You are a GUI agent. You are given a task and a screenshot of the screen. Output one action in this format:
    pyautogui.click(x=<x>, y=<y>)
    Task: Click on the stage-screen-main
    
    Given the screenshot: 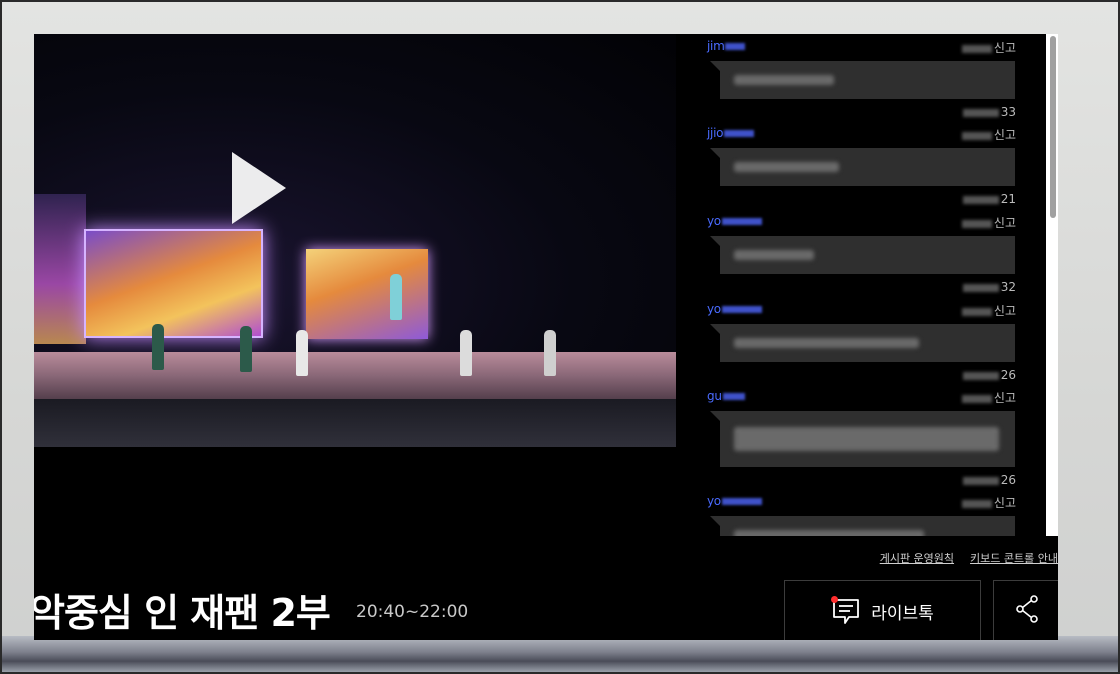 What is the action you would take?
    pyautogui.click(x=173, y=283)
    